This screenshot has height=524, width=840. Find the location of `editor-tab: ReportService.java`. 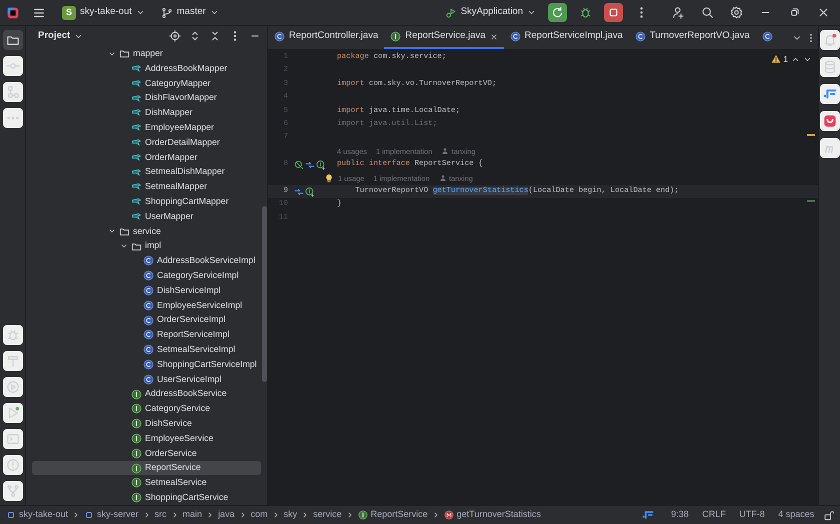

editor-tab: ReportService.java is located at coordinates (444, 37).